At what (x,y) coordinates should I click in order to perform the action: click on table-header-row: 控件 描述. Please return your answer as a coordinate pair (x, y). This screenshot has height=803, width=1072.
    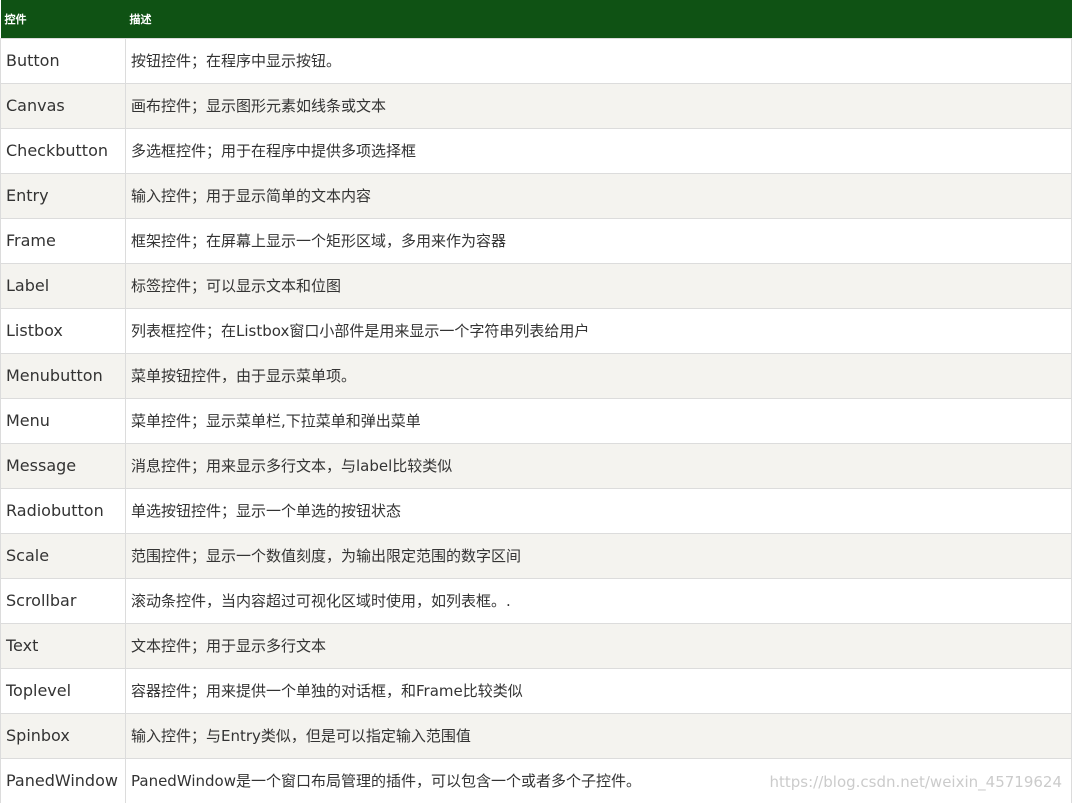
    Looking at the image, I should click on (536, 19).